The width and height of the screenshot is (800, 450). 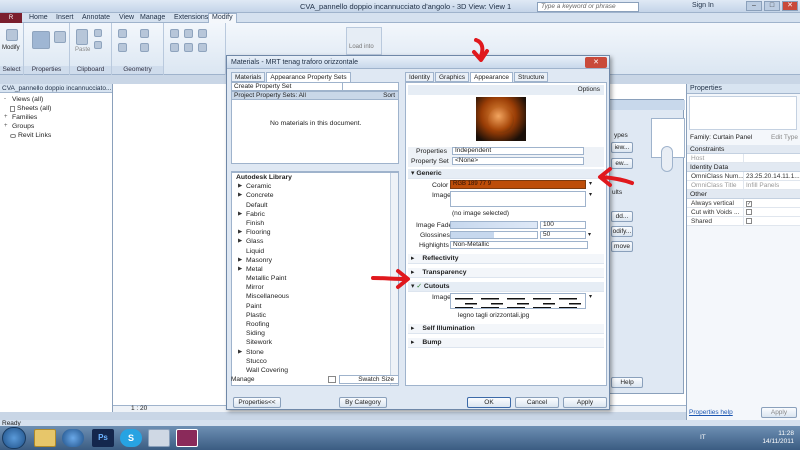 I want to click on options-menu: Options, so click(x=589, y=89).